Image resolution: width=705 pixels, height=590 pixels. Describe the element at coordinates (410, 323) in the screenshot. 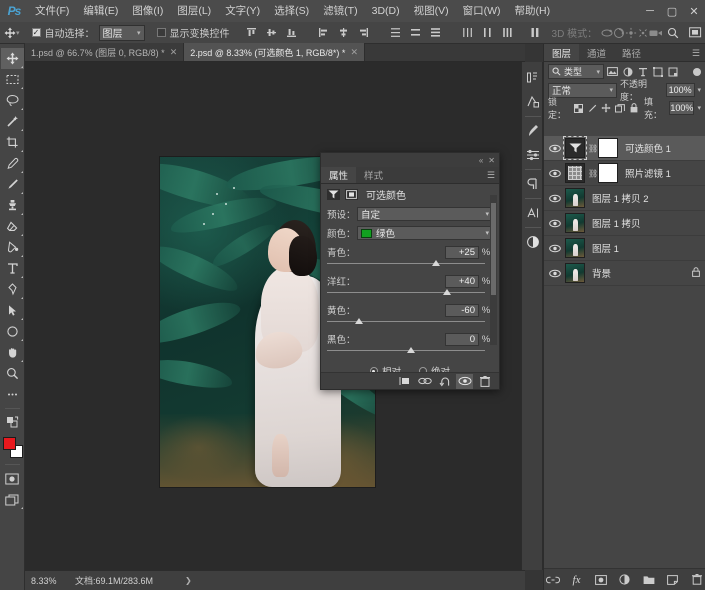

I see `yellow-slider` at that location.